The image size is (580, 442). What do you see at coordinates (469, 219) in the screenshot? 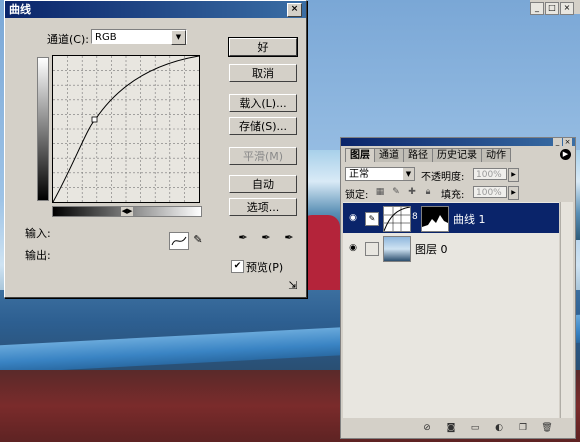
I see `layer-name: 曲线 1` at bounding box center [469, 219].